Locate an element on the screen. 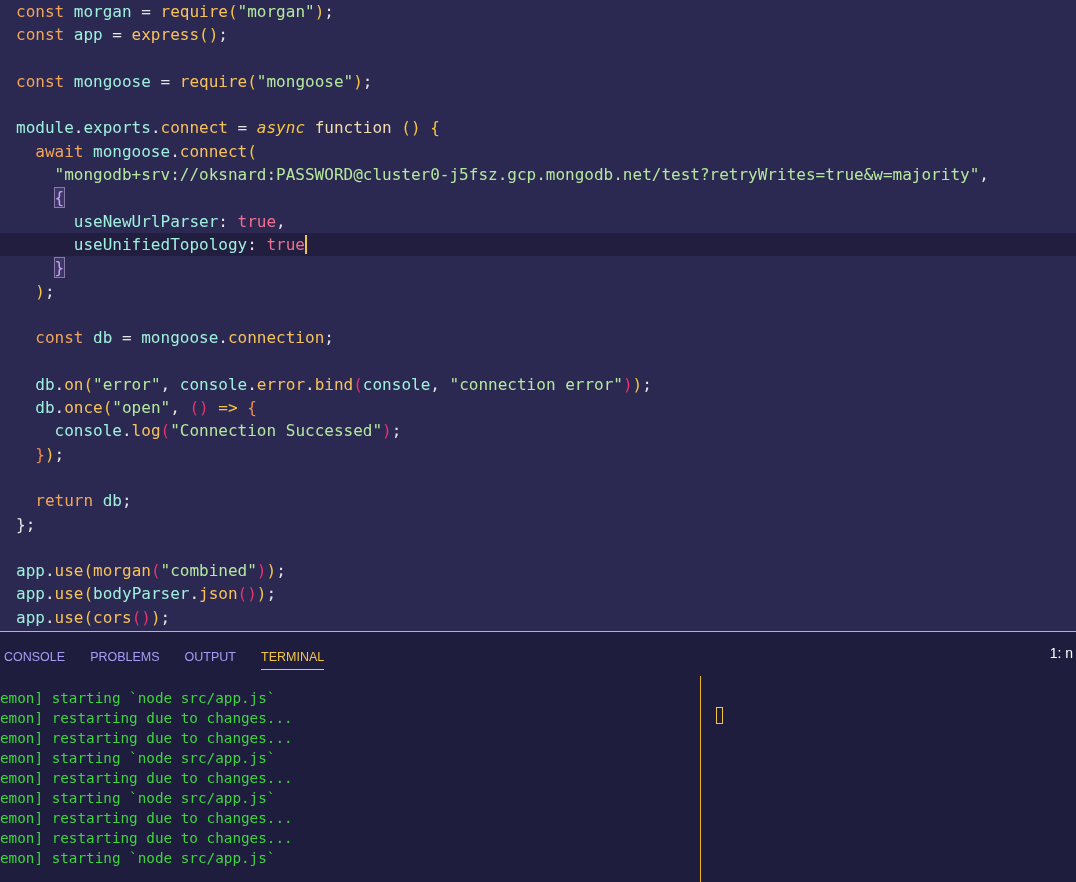  code-line: }); is located at coordinates (50, 454).